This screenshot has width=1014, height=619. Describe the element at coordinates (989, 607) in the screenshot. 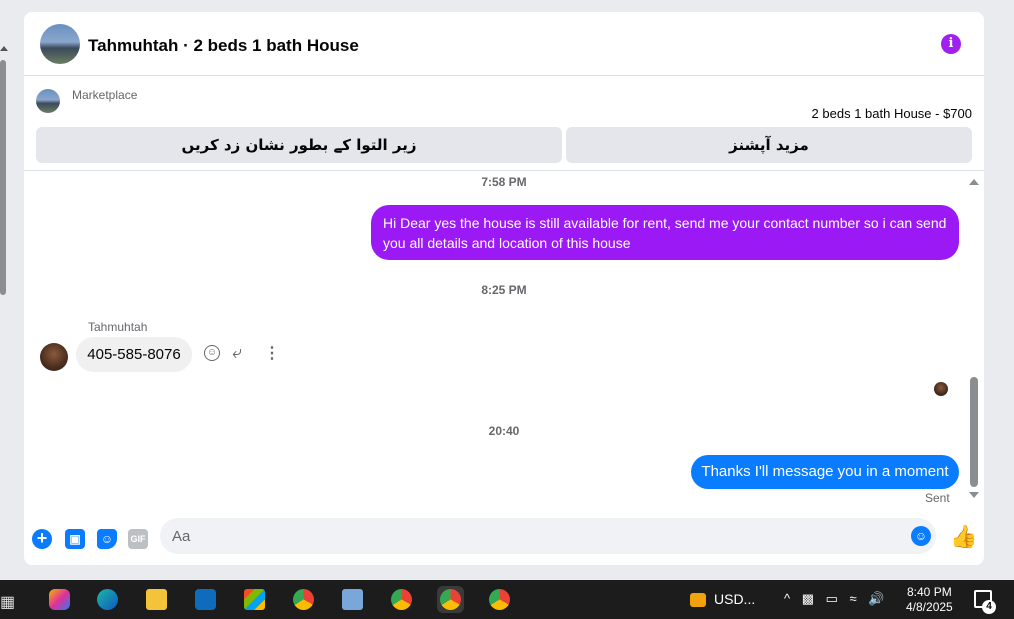

I see `notification-badge: 4` at that location.